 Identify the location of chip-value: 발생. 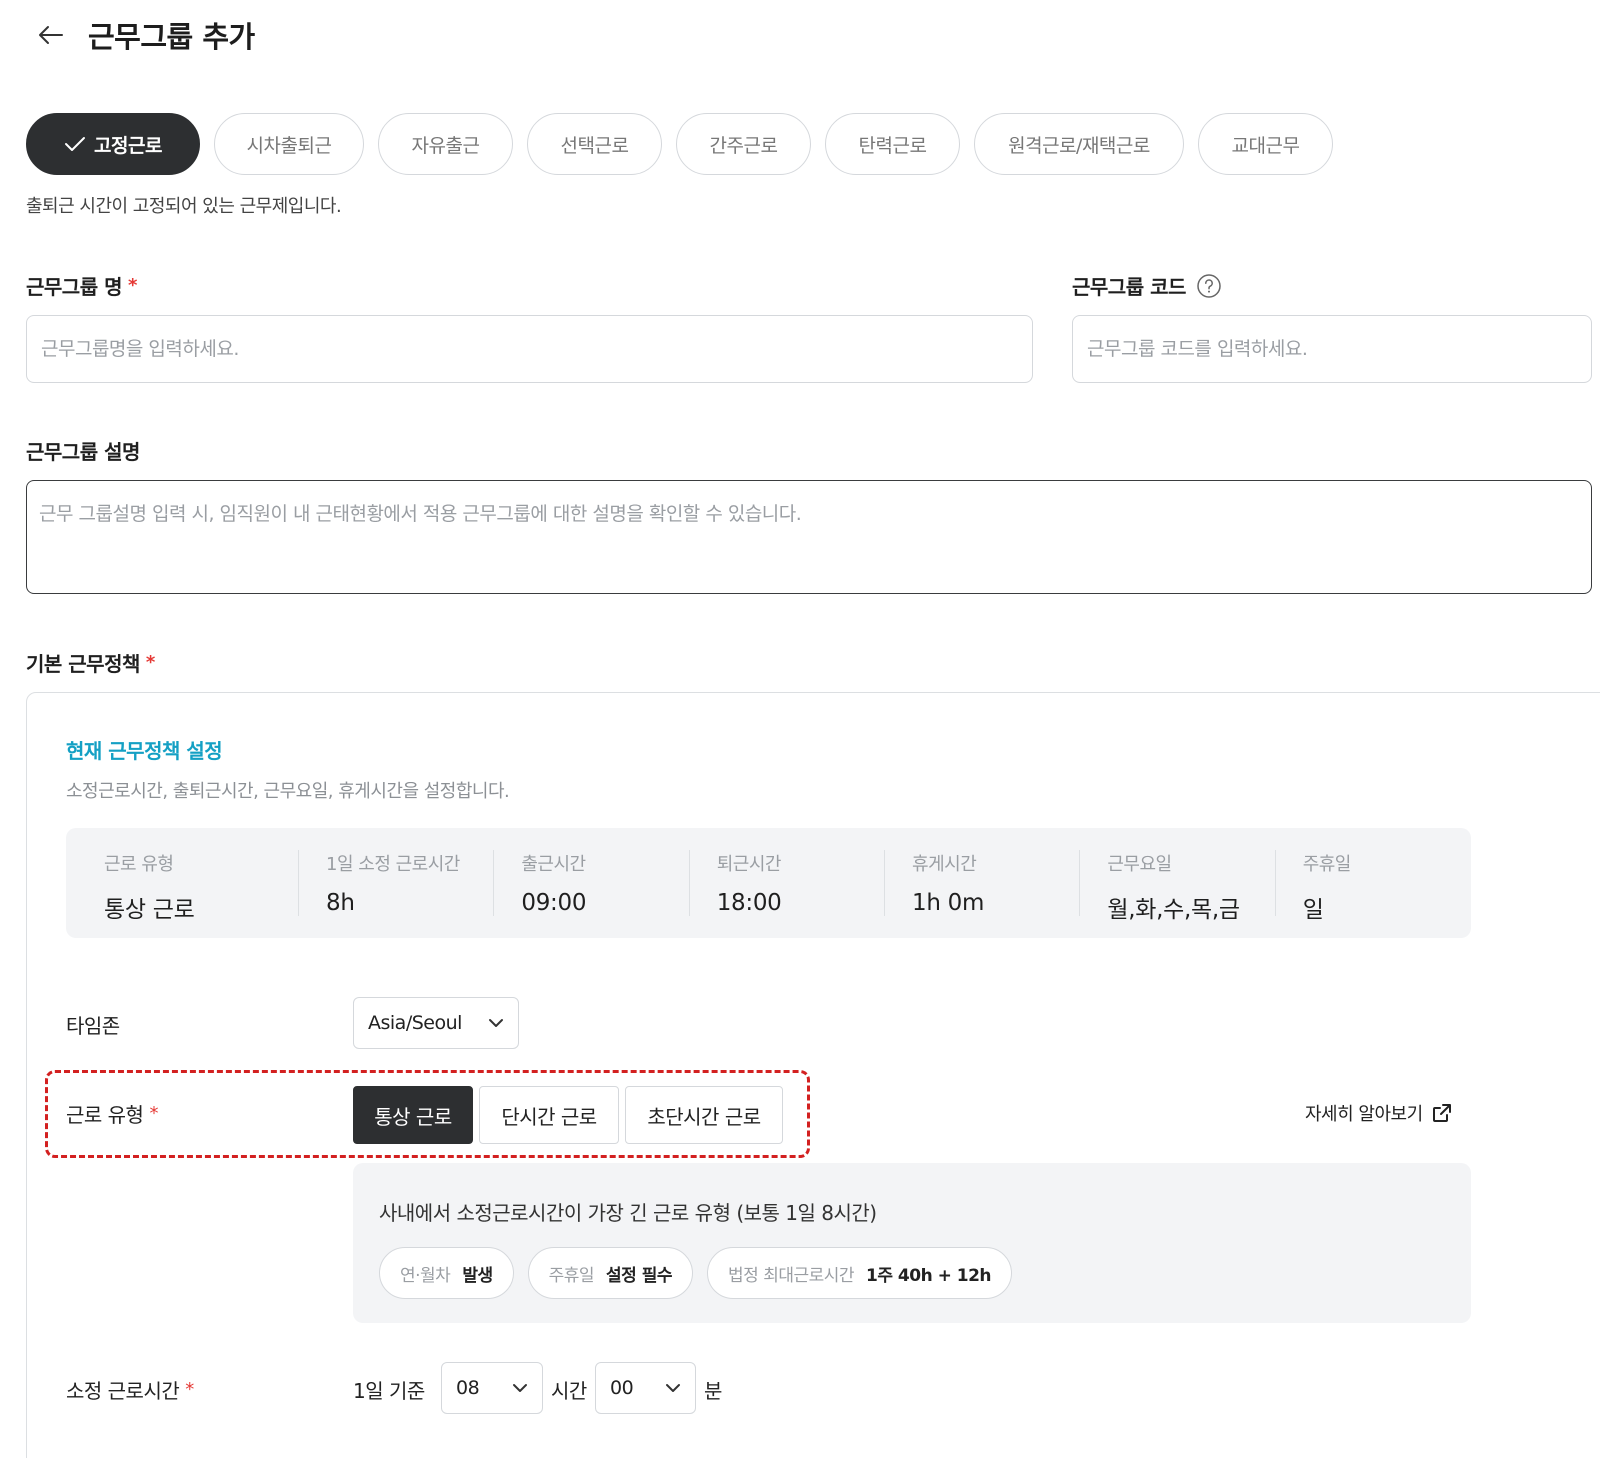
(477, 1275).